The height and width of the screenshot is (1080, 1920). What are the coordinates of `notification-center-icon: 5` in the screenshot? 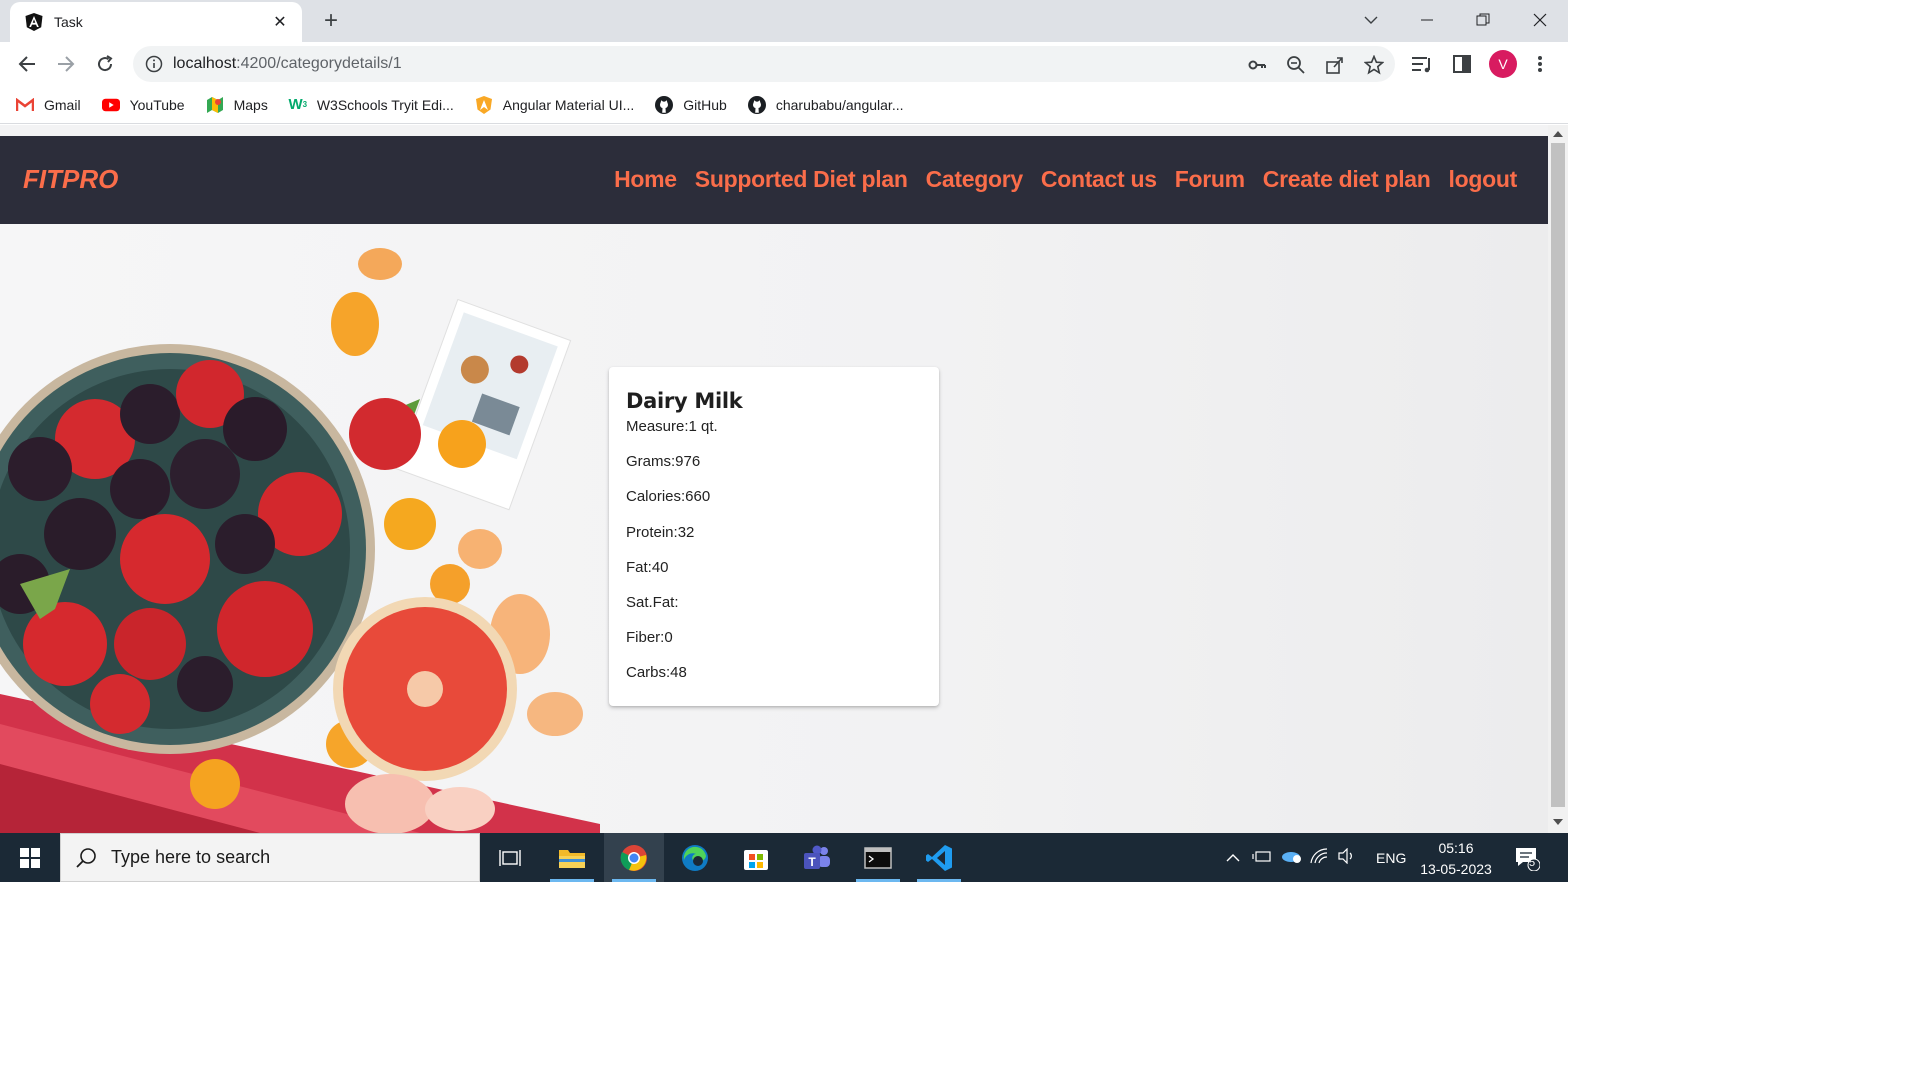 It's located at (1527, 857).